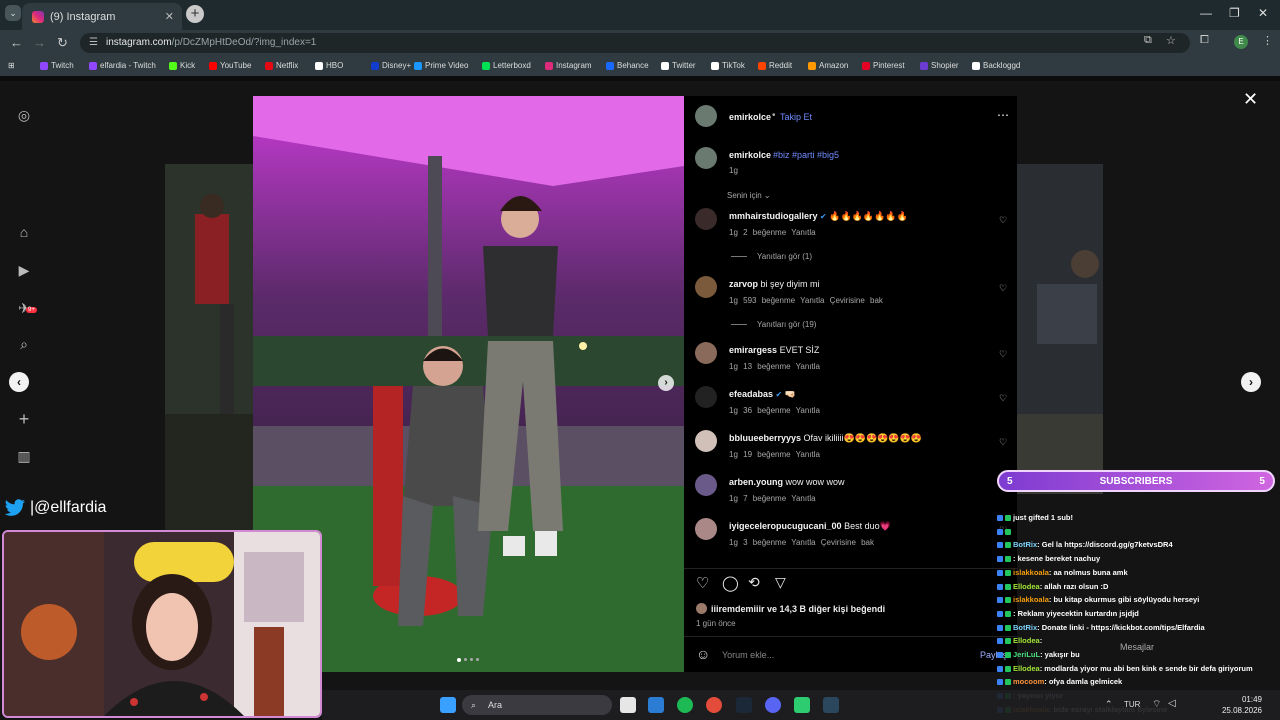  Describe the element at coordinates (750, 117) in the screenshot. I see `author-username: emirkolce` at that location.